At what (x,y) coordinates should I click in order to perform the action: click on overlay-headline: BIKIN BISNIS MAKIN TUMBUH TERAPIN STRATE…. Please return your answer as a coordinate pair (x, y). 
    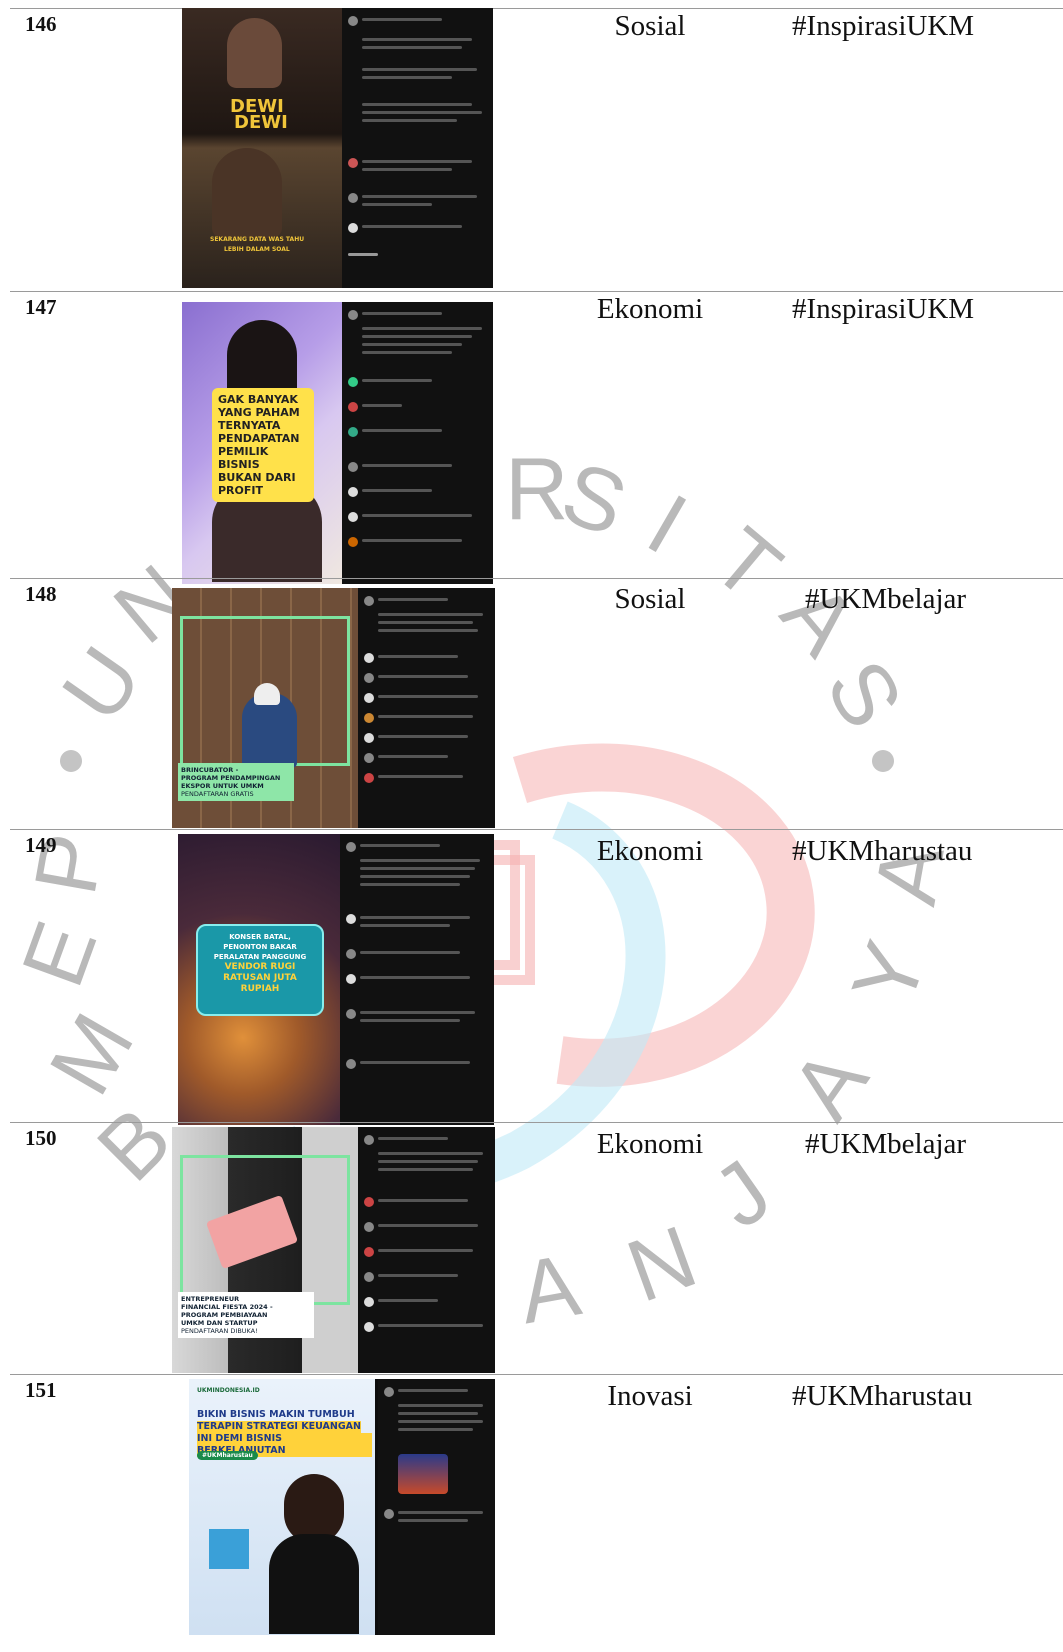
    Looking at the image, I should click on (284, 1433).